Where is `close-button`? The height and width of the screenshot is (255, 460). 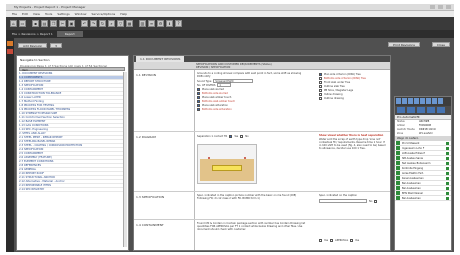
close-button is located at coordinates (448, 7).